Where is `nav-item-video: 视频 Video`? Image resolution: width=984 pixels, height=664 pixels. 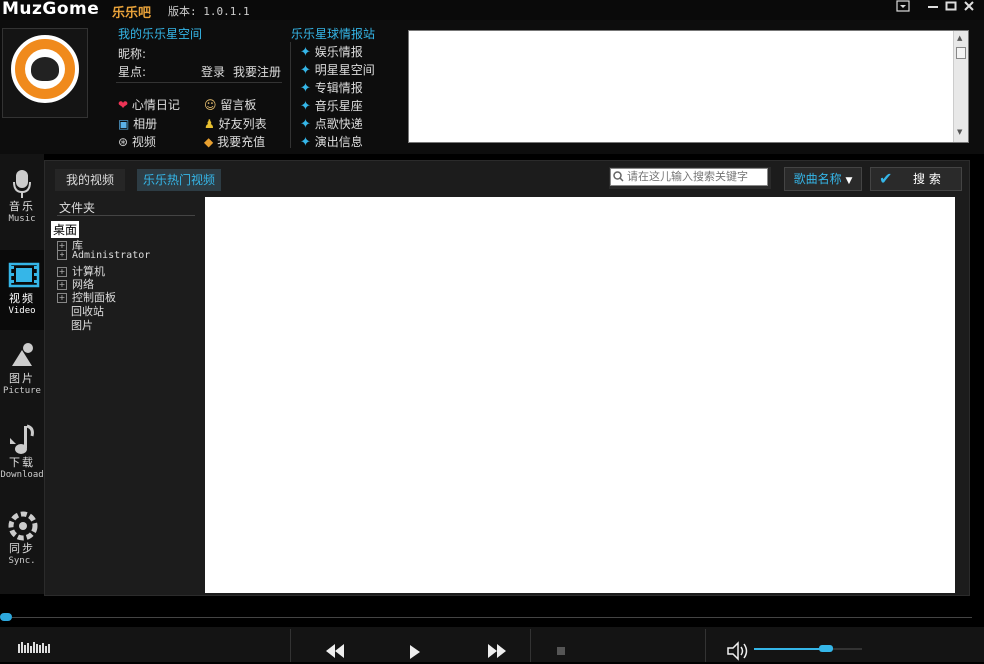 nav-item-video: 视频 Video is located at coordinates (22, 290).